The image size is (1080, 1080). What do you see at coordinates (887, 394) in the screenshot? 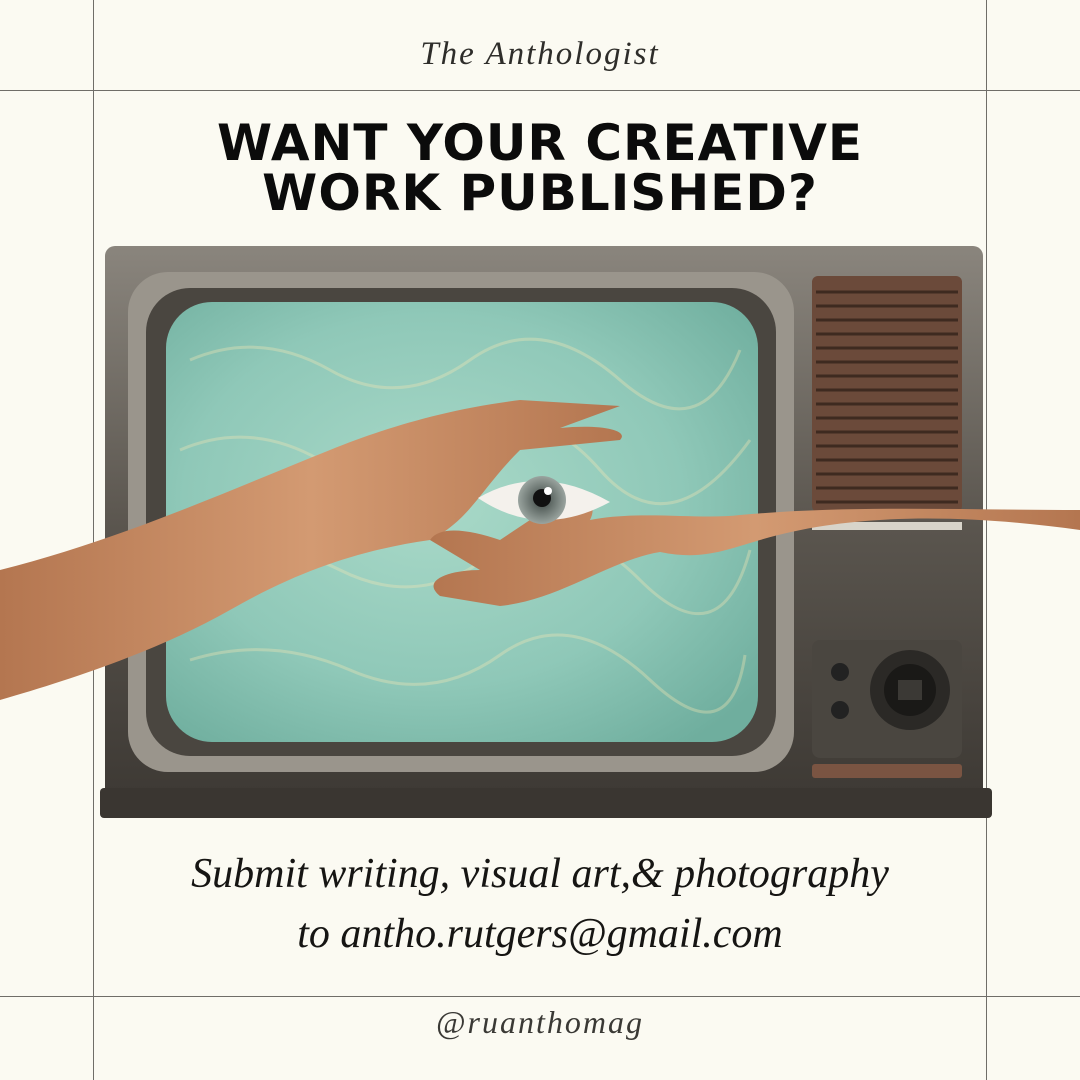
I see `tv-speaker-grille` at bounding box center [887, 394].